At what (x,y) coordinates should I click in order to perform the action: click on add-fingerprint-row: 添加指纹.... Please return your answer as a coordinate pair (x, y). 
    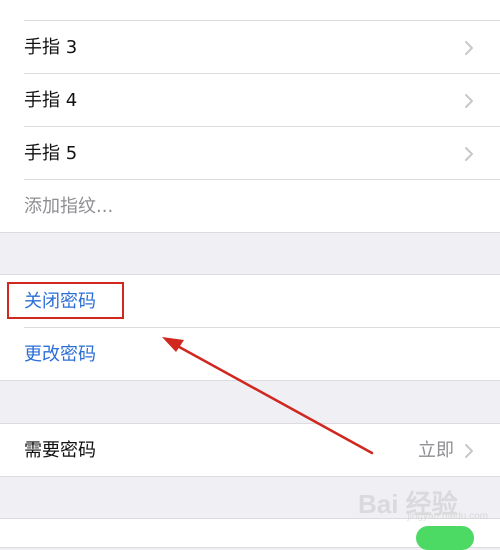
    Looking at the image, I should click on (250, 206).